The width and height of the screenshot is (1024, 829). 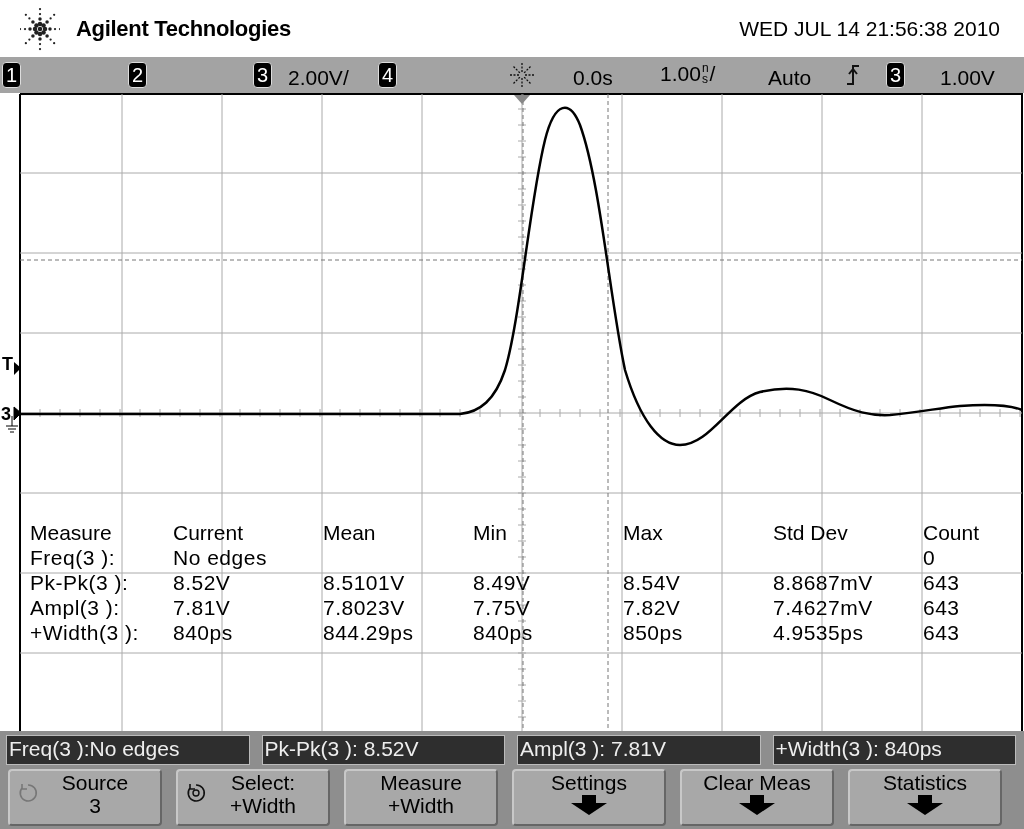 What do you see at coordinates (652, 607) in the screenshot?
I see `measurement-value: 7.82V` at bounding box center [652, 607].